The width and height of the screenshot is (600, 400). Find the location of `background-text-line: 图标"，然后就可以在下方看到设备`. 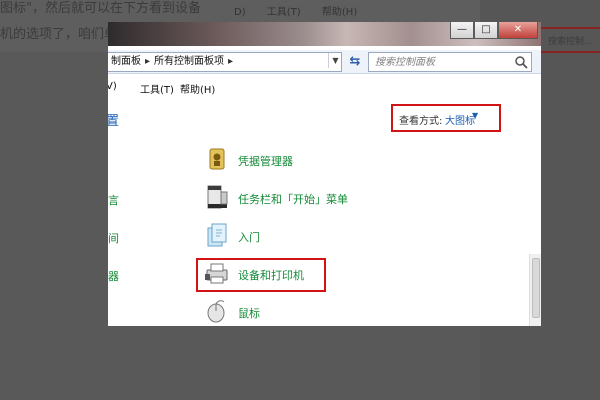

background-text-line: 图标"，然后就可以在下方看到设备 is located at coordinates (100, 8).